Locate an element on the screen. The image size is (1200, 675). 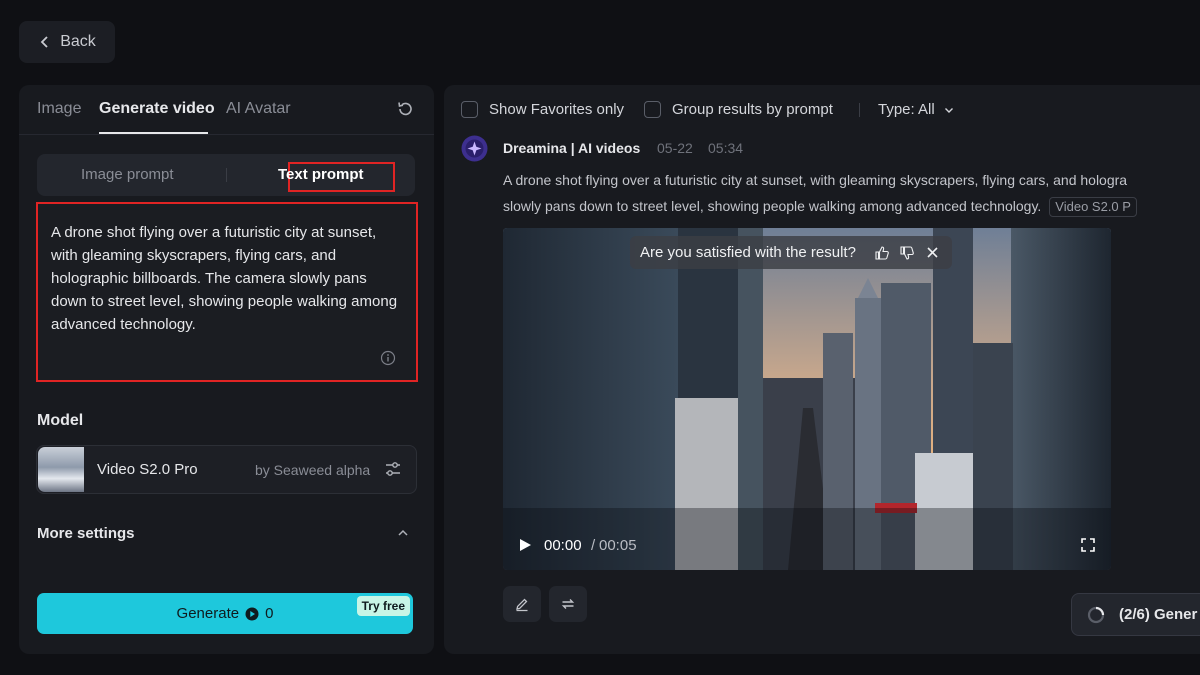
result-author: Dreamina | AI videos is located at coordinates (572, 148).